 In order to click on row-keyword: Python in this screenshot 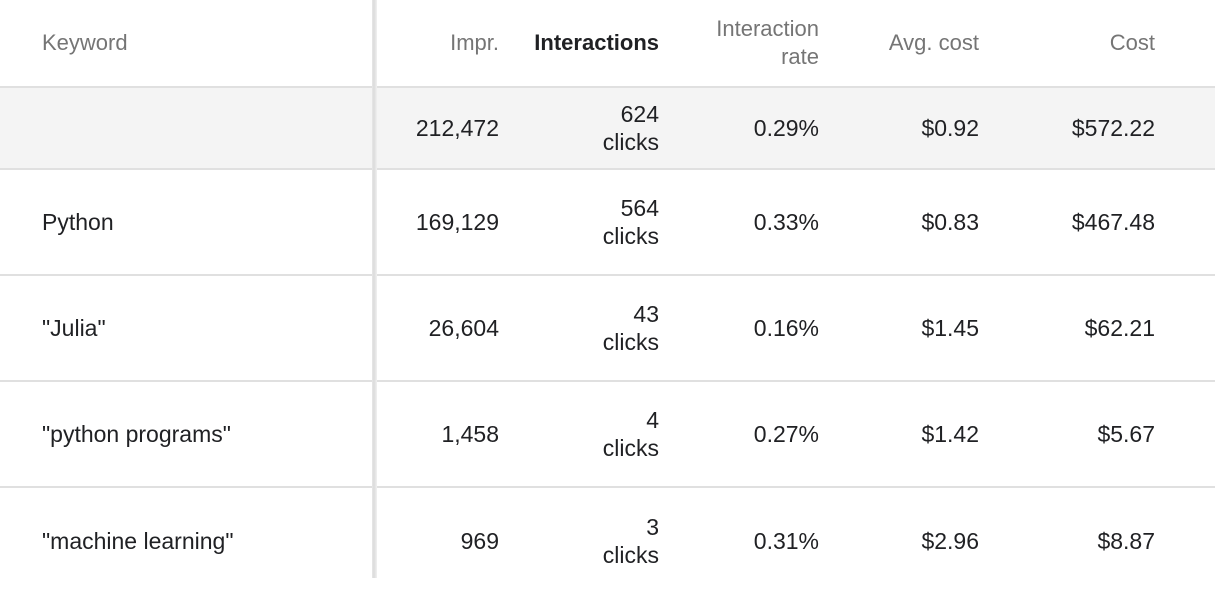, I will do `click(202, 222)`.